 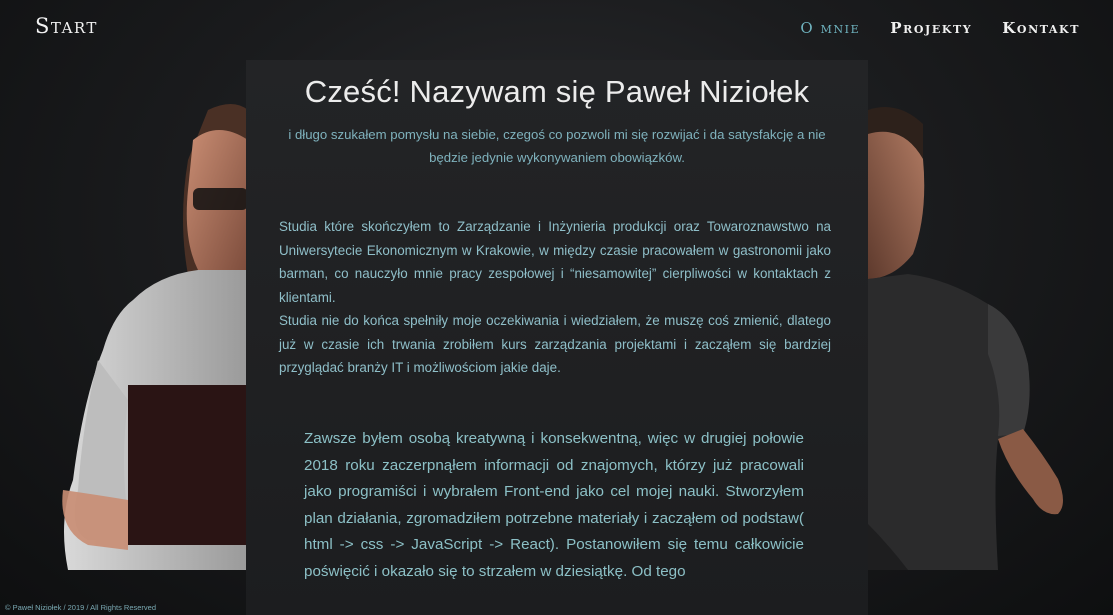 What do you see at coordinates (965, 338) in the screenshot?
I see `profile-photo-right` at bounding box center [965, 338].